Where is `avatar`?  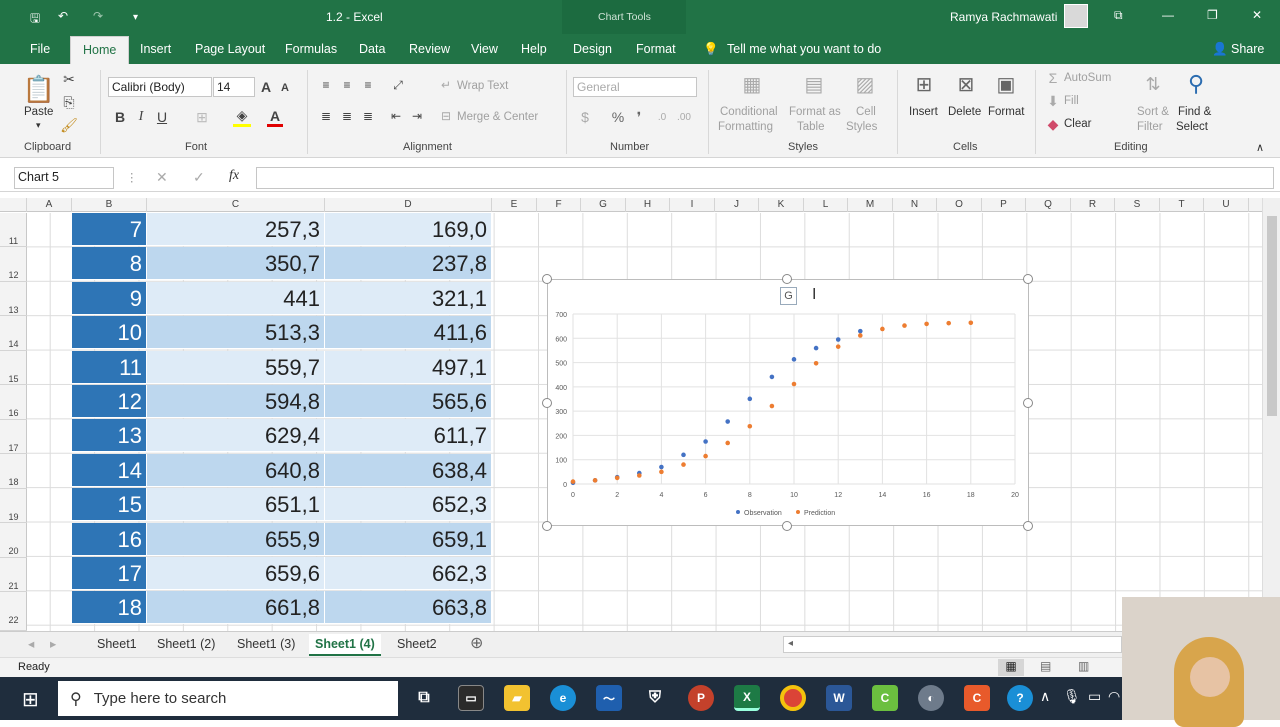
avatar is located at coordinates (1076, 16).